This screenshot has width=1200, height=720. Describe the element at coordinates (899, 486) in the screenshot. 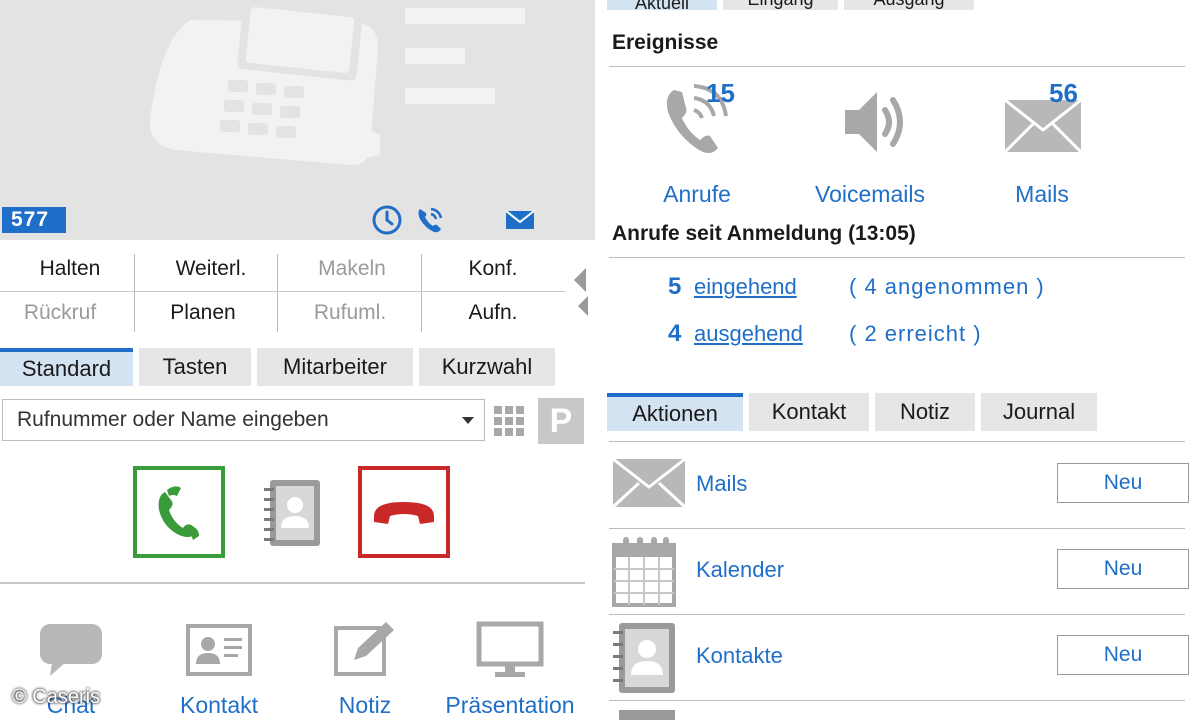

I see `action-row-mails: Mails Neu` at that location.